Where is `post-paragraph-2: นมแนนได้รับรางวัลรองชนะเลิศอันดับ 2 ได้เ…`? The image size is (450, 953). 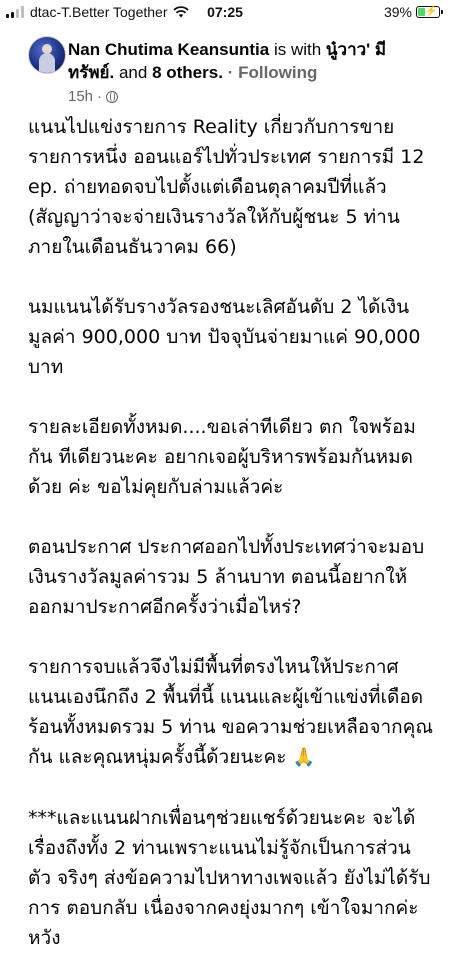 post-paragraph-2: นมแนนได้รับรางวัลรองชนะเลิศอันดับ 2 ได้เ… is located at coordinates (224, 337).